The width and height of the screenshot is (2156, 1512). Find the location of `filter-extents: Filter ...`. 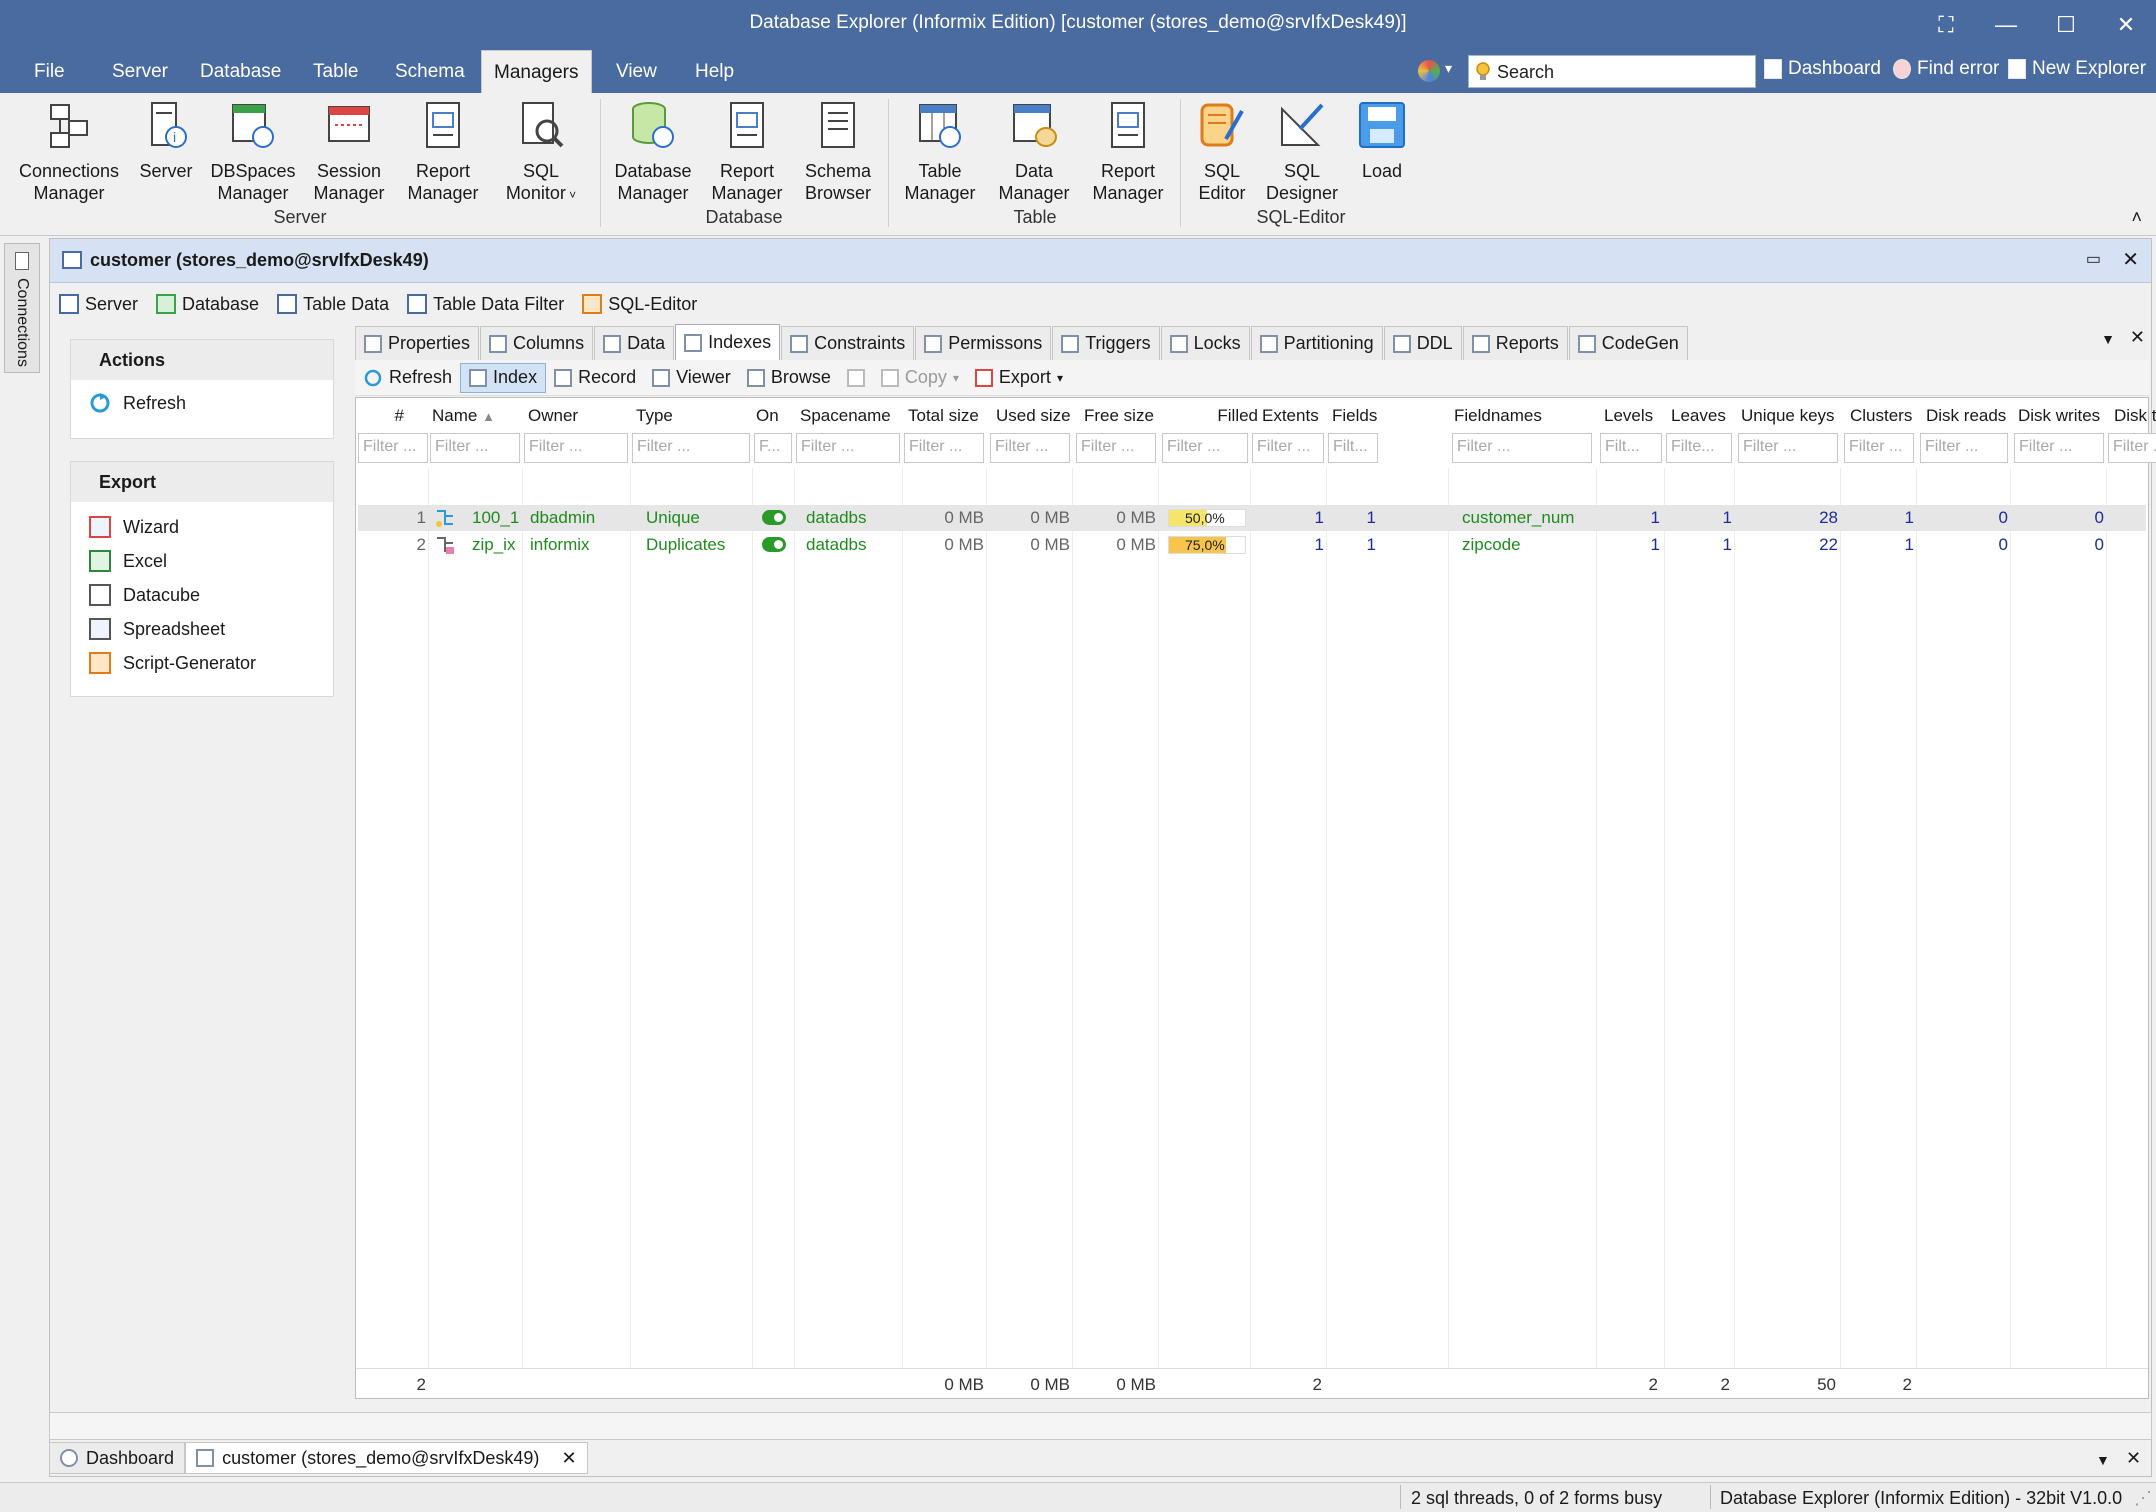

filter-extents: Filter ... is located at coordinates (1288, 448).